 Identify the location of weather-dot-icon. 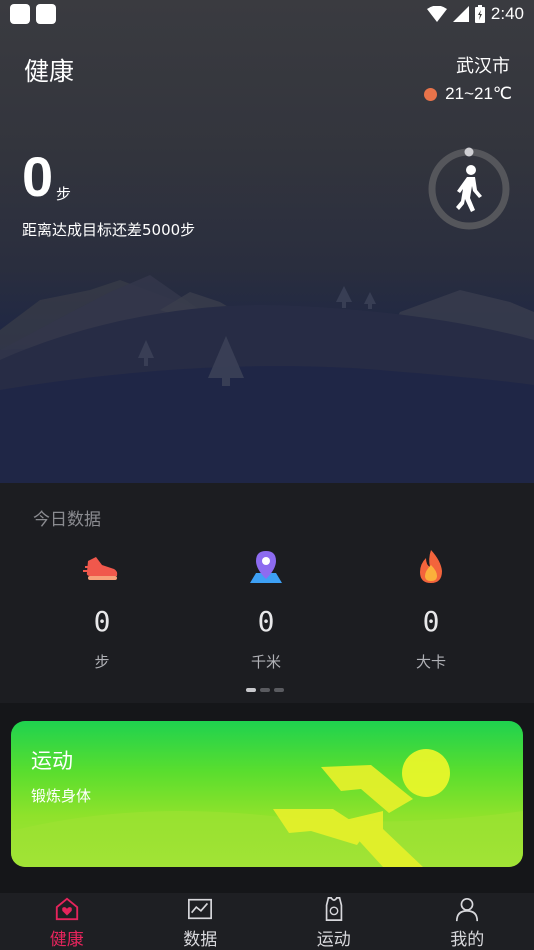
(431, 94).